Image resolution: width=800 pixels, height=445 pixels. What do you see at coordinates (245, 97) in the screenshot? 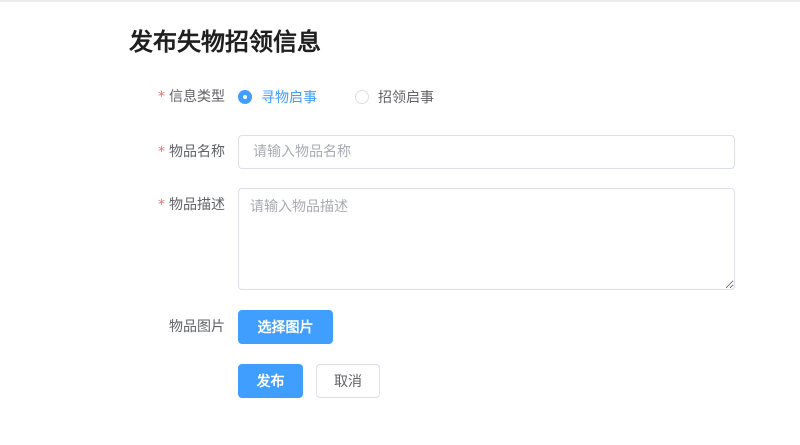
I see `radio-checked-icon` at bounding box center [245, 97].